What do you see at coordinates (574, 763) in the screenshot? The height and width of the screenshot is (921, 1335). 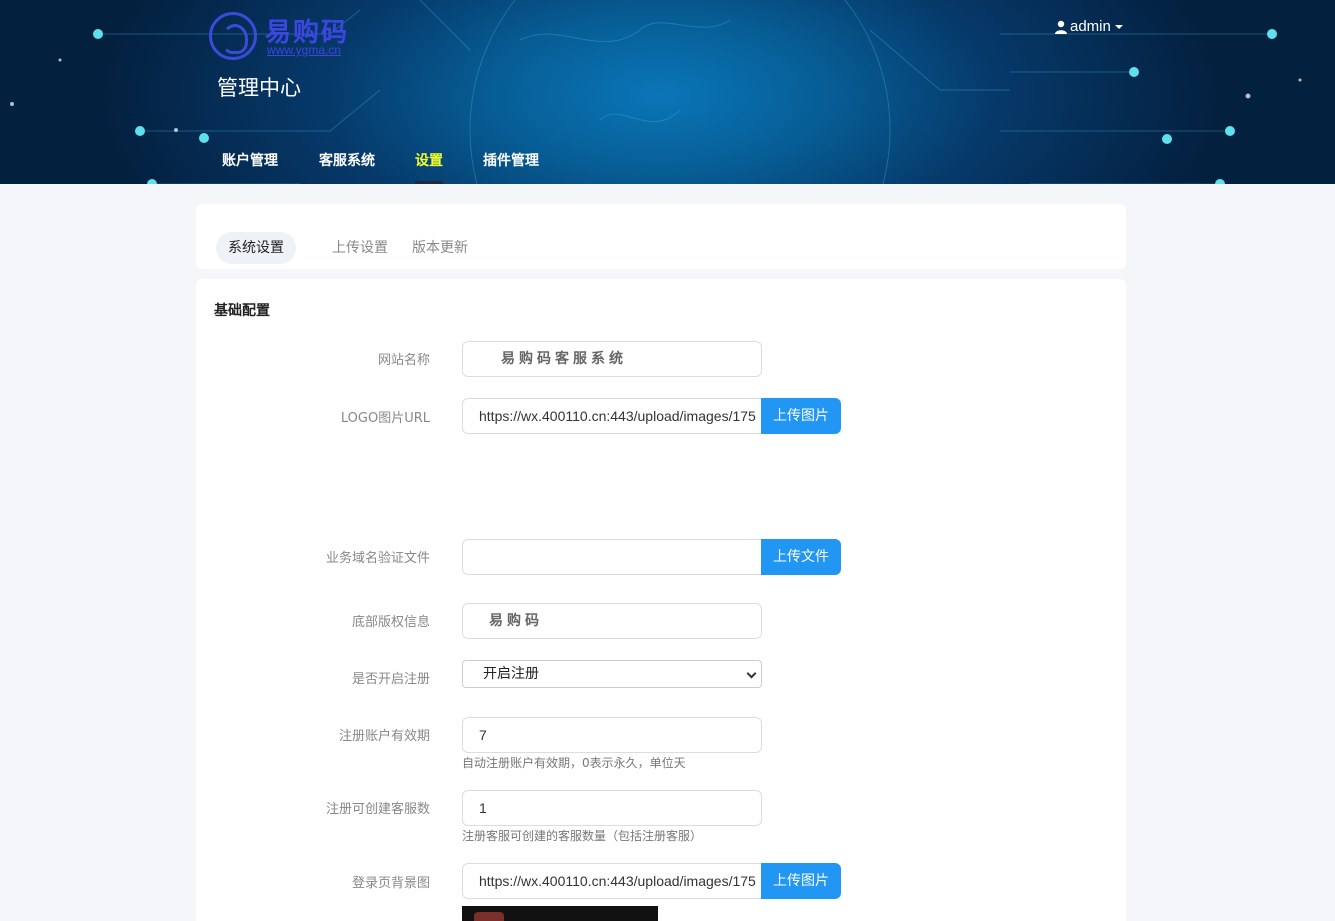 I see `account-validity-hint: 自动注册账户有效期，0表示永久，单位天` at bounding box center [574, 763].